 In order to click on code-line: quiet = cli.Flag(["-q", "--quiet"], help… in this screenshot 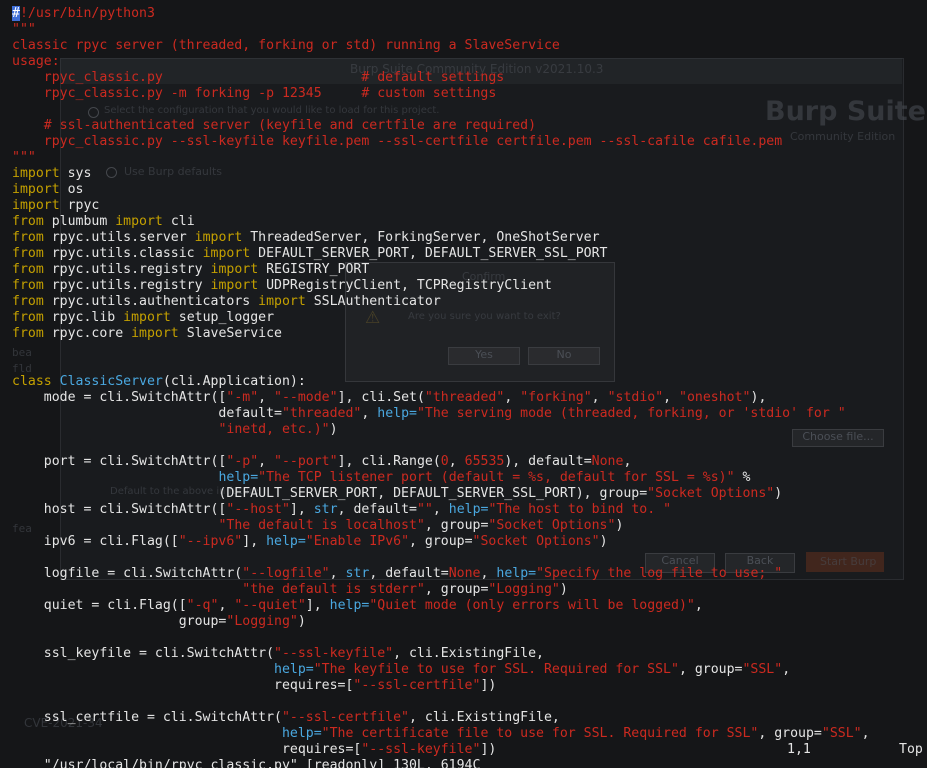, I will do `click(441, 606)`.